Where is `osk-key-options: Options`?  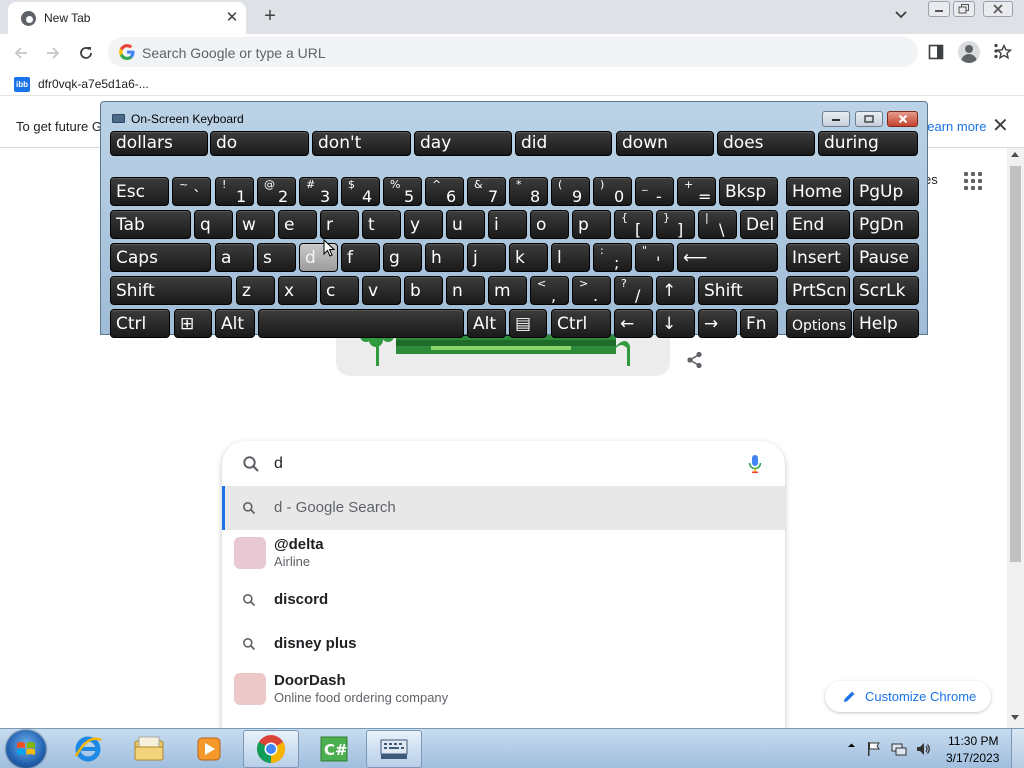
osk-key-options: Options is located at coordinates (819, 323).